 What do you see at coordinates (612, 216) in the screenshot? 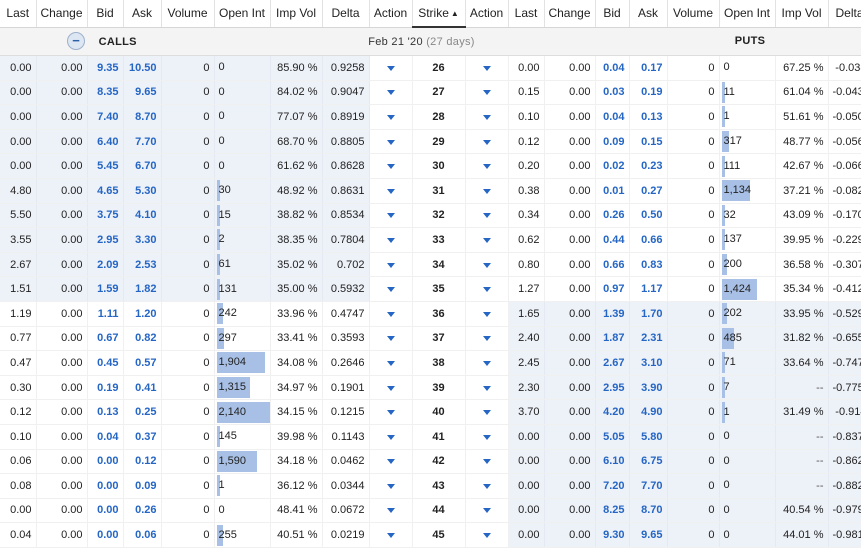
I see `put-bid: 0.26` at bounding box center [612, 216].